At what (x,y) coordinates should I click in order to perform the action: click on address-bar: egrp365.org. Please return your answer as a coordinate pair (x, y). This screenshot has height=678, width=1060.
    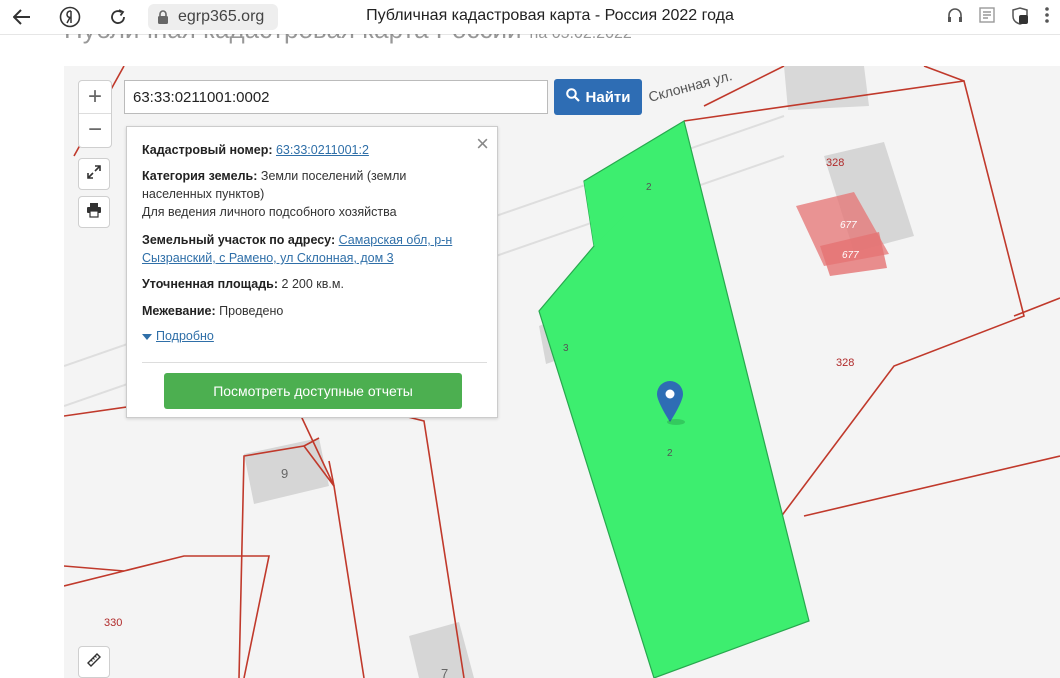
    Looking at the image, I should click on (213, 17).